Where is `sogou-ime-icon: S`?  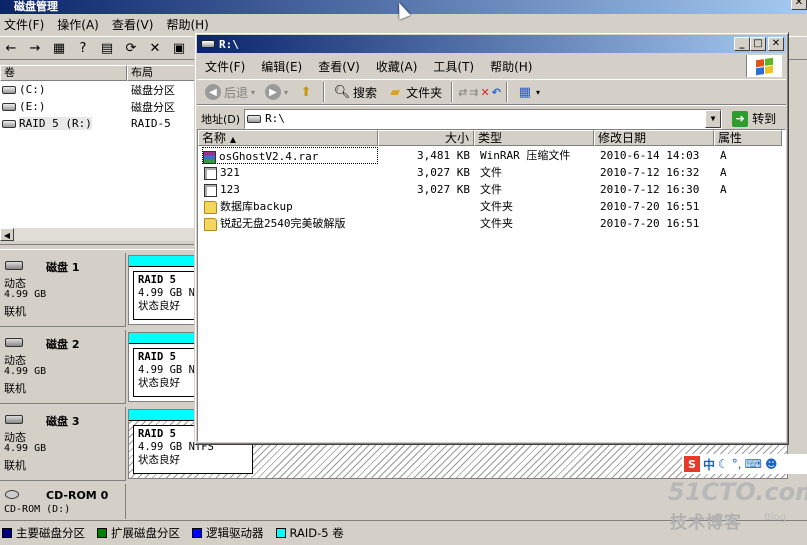 sogou-ime-icon: S is located at coordinates (692, 464).